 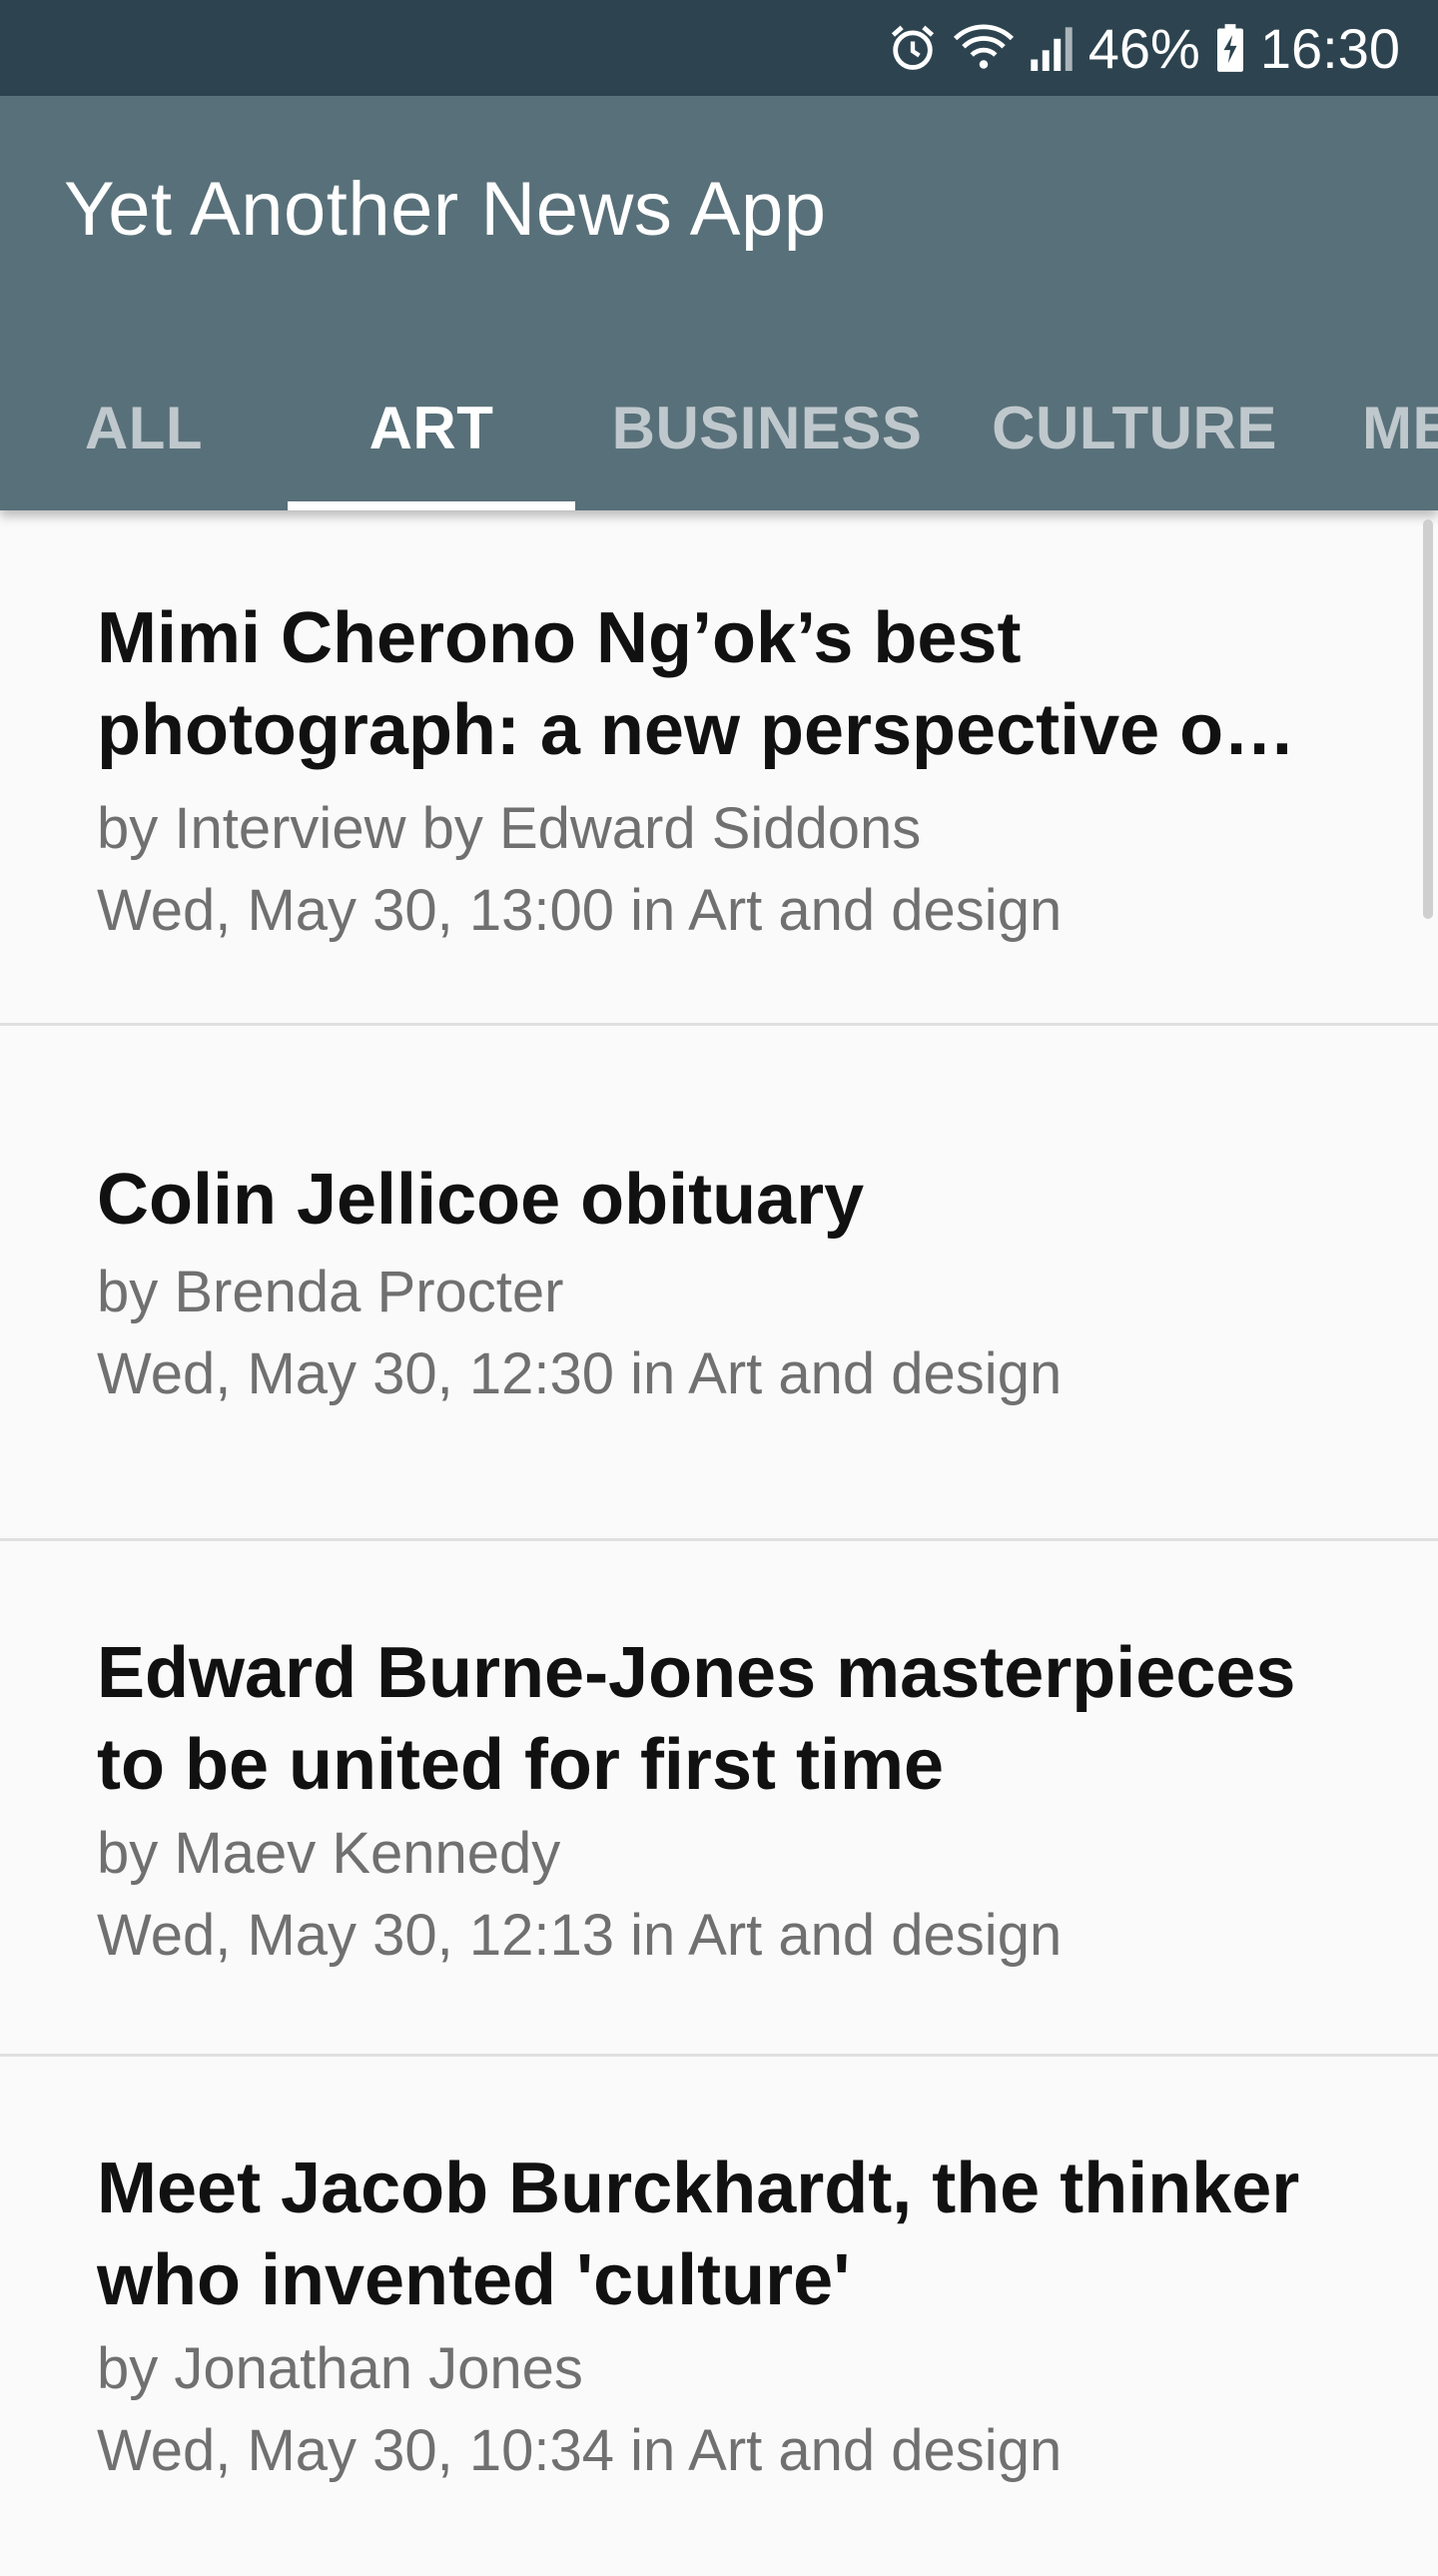 What do you see at coordinates (1428, 719) in the screenshot?
I see `scrollbar` at bounding box center [1428, 719].